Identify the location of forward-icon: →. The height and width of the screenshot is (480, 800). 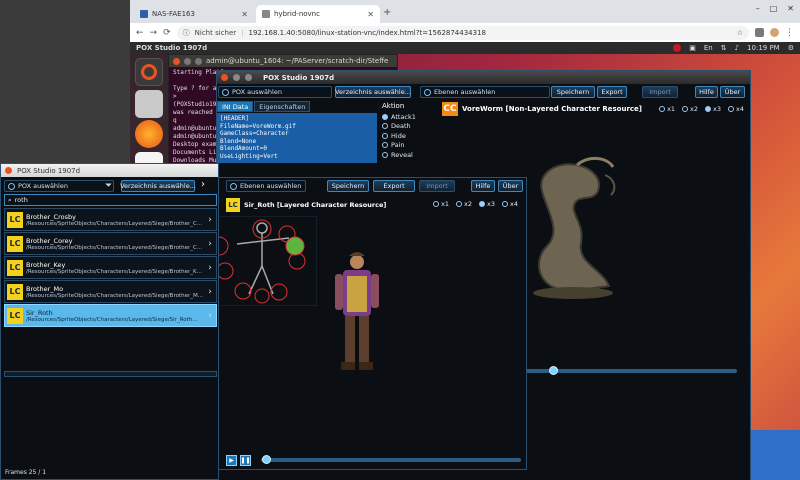
(154, 33).